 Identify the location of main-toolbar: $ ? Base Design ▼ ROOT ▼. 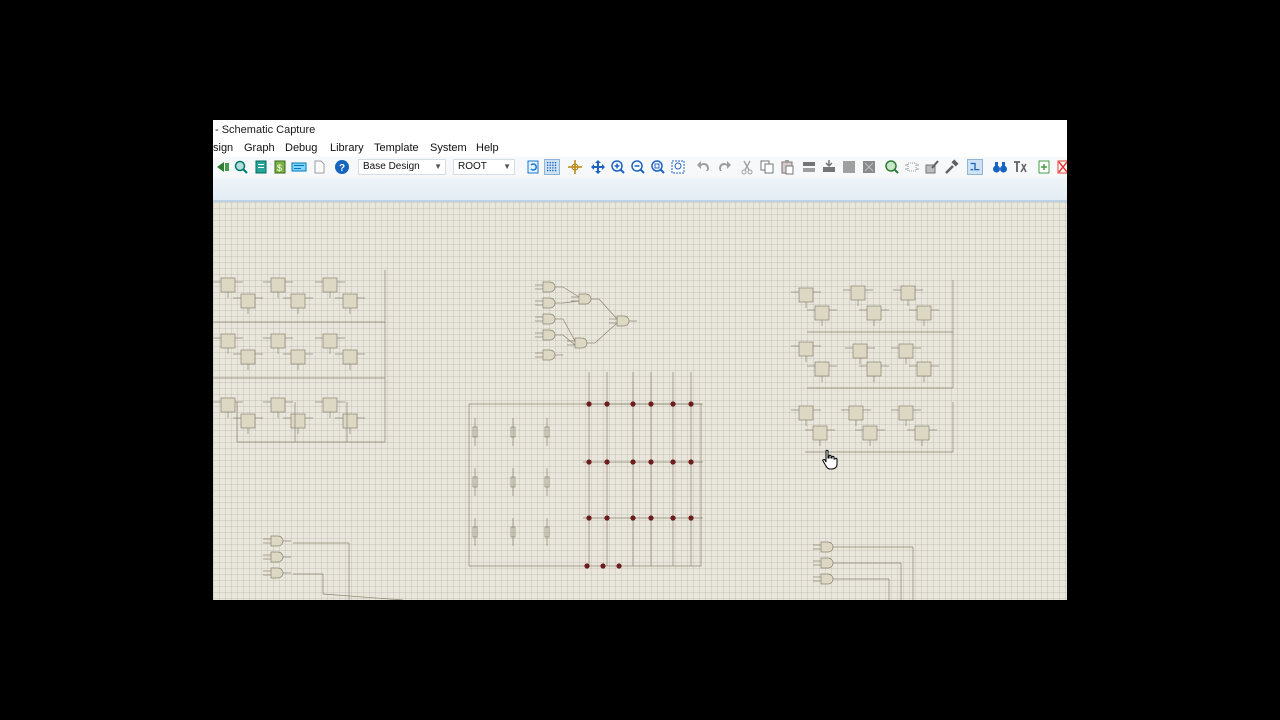
(640, 167).